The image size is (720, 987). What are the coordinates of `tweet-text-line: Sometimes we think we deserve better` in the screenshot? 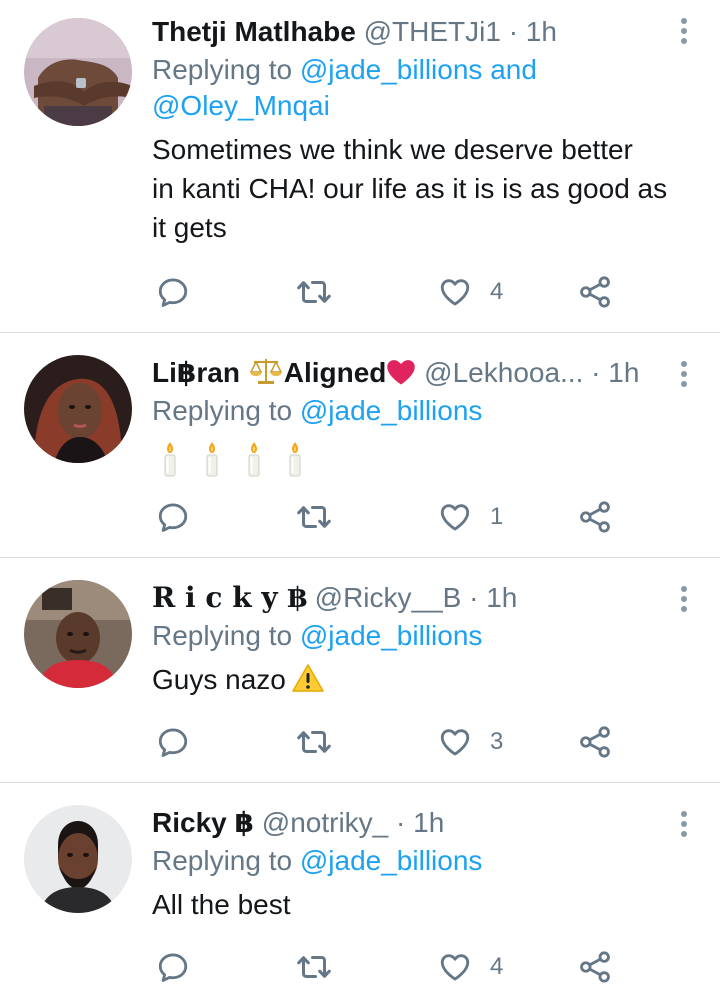 It's located at (392, 149).